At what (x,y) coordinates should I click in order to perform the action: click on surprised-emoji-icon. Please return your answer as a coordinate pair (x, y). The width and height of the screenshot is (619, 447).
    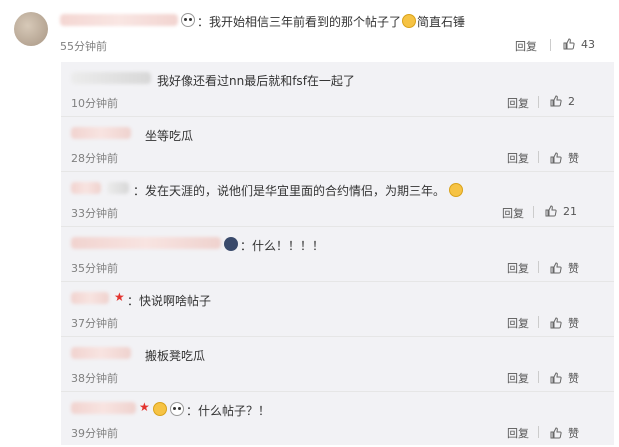
    Looking at the image, I should click on (409, 21).